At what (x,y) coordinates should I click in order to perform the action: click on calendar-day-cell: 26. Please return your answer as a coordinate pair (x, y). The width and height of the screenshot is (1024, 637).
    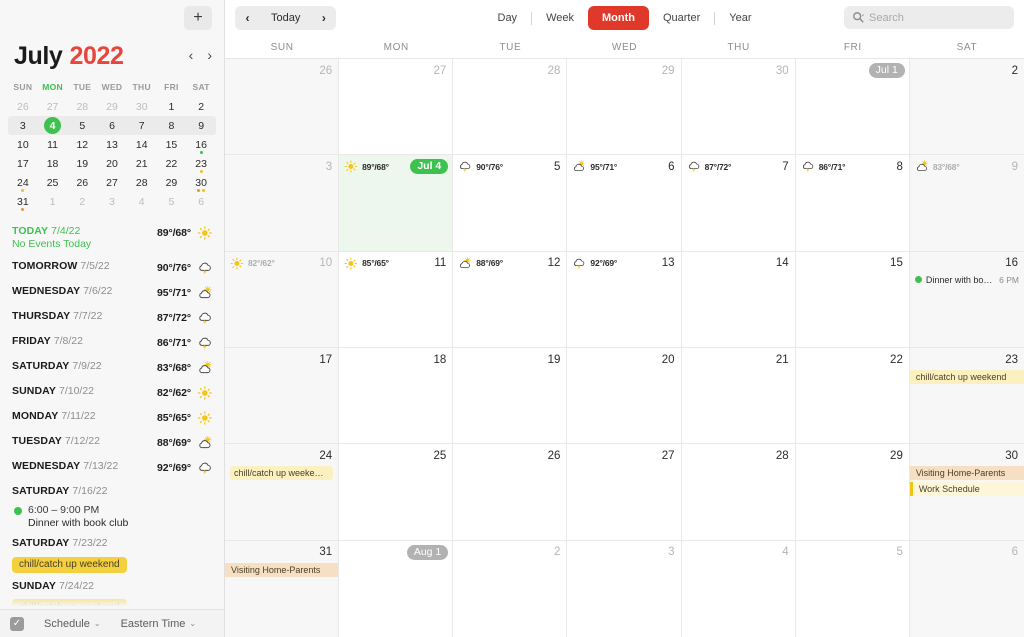
    Looking at the image, I should click on (282, 107).